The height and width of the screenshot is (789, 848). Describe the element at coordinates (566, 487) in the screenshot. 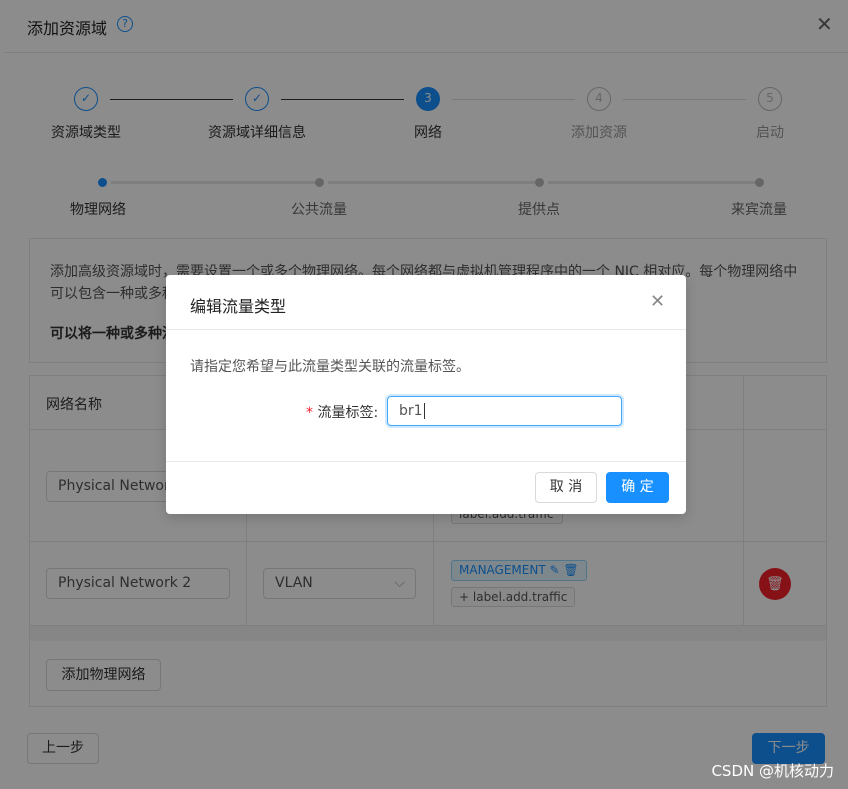

I see `cancel-button: 取 消` at that location.